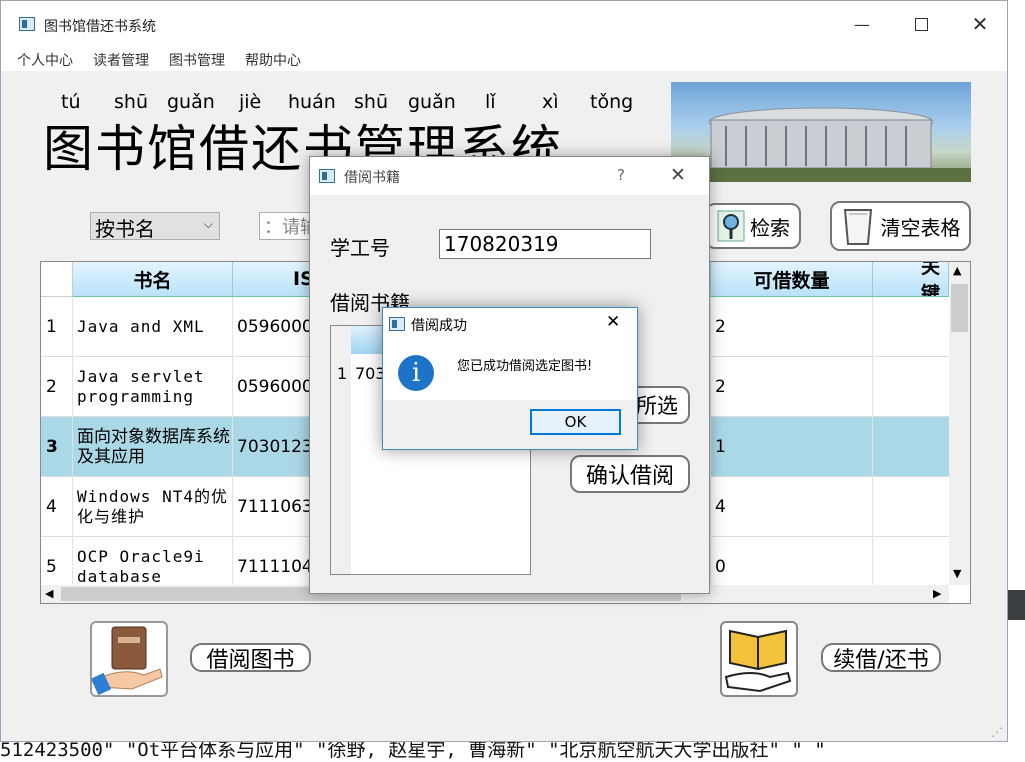 The height and width of the screenshot is (762, 1025). Describe the element at coordinates (397, 324) in the screenshot. I see `success-app-icon` at that location.